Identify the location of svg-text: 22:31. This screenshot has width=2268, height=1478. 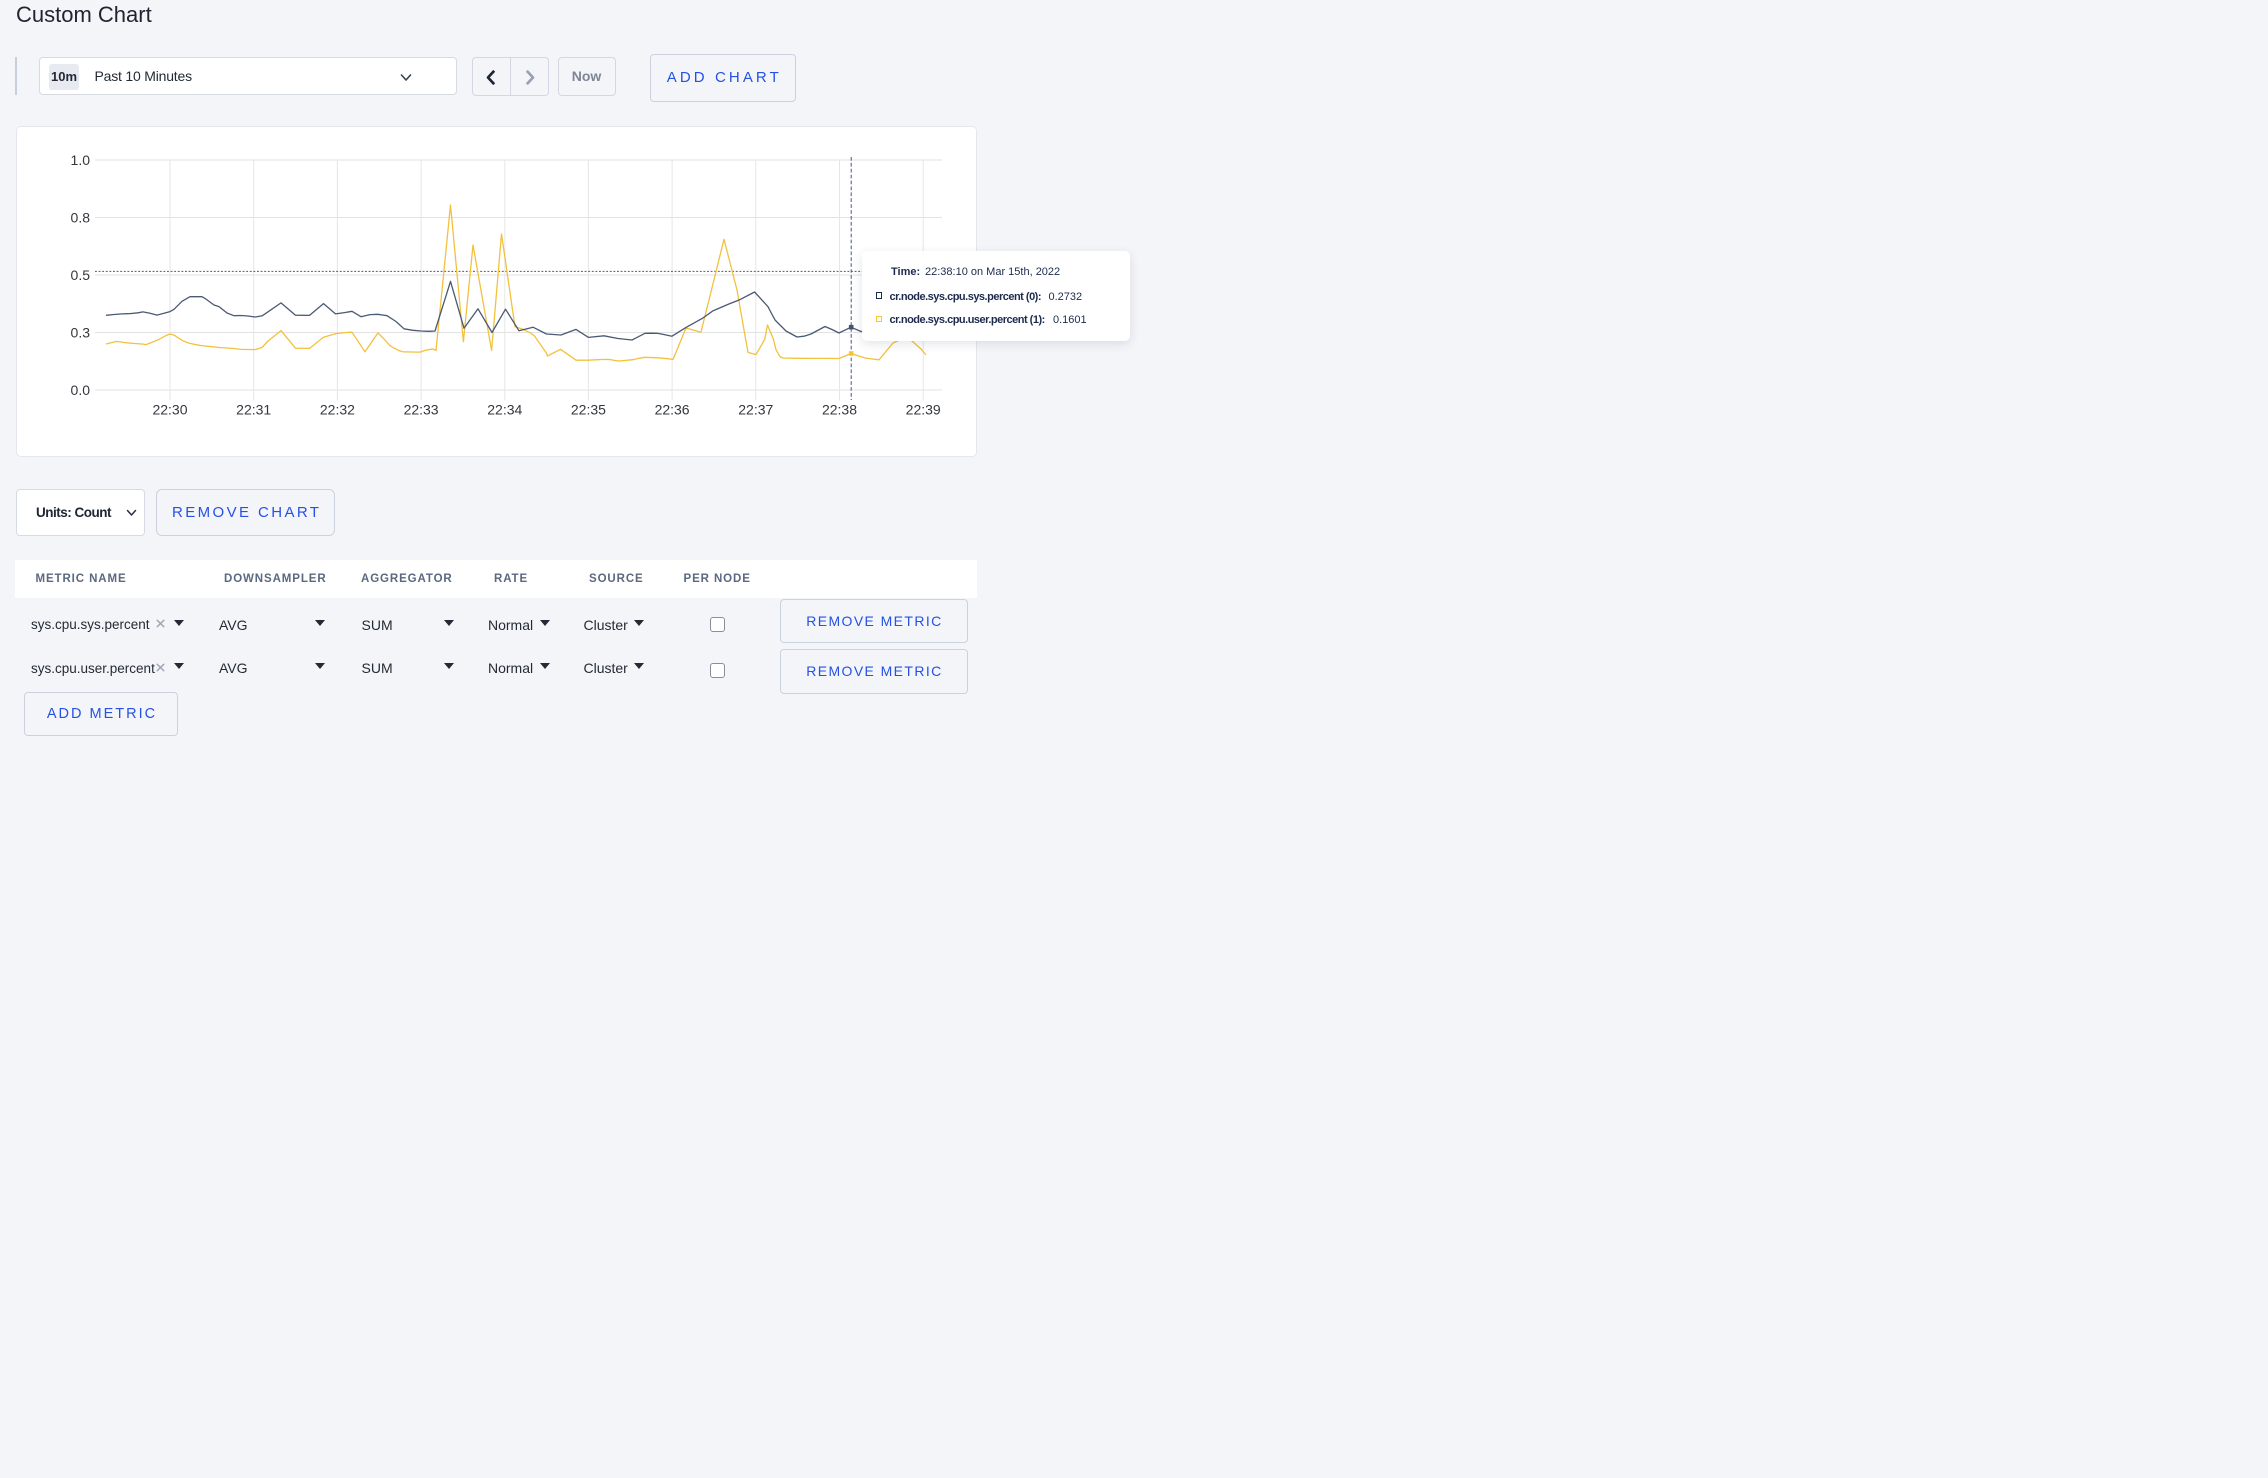
(253, 410).